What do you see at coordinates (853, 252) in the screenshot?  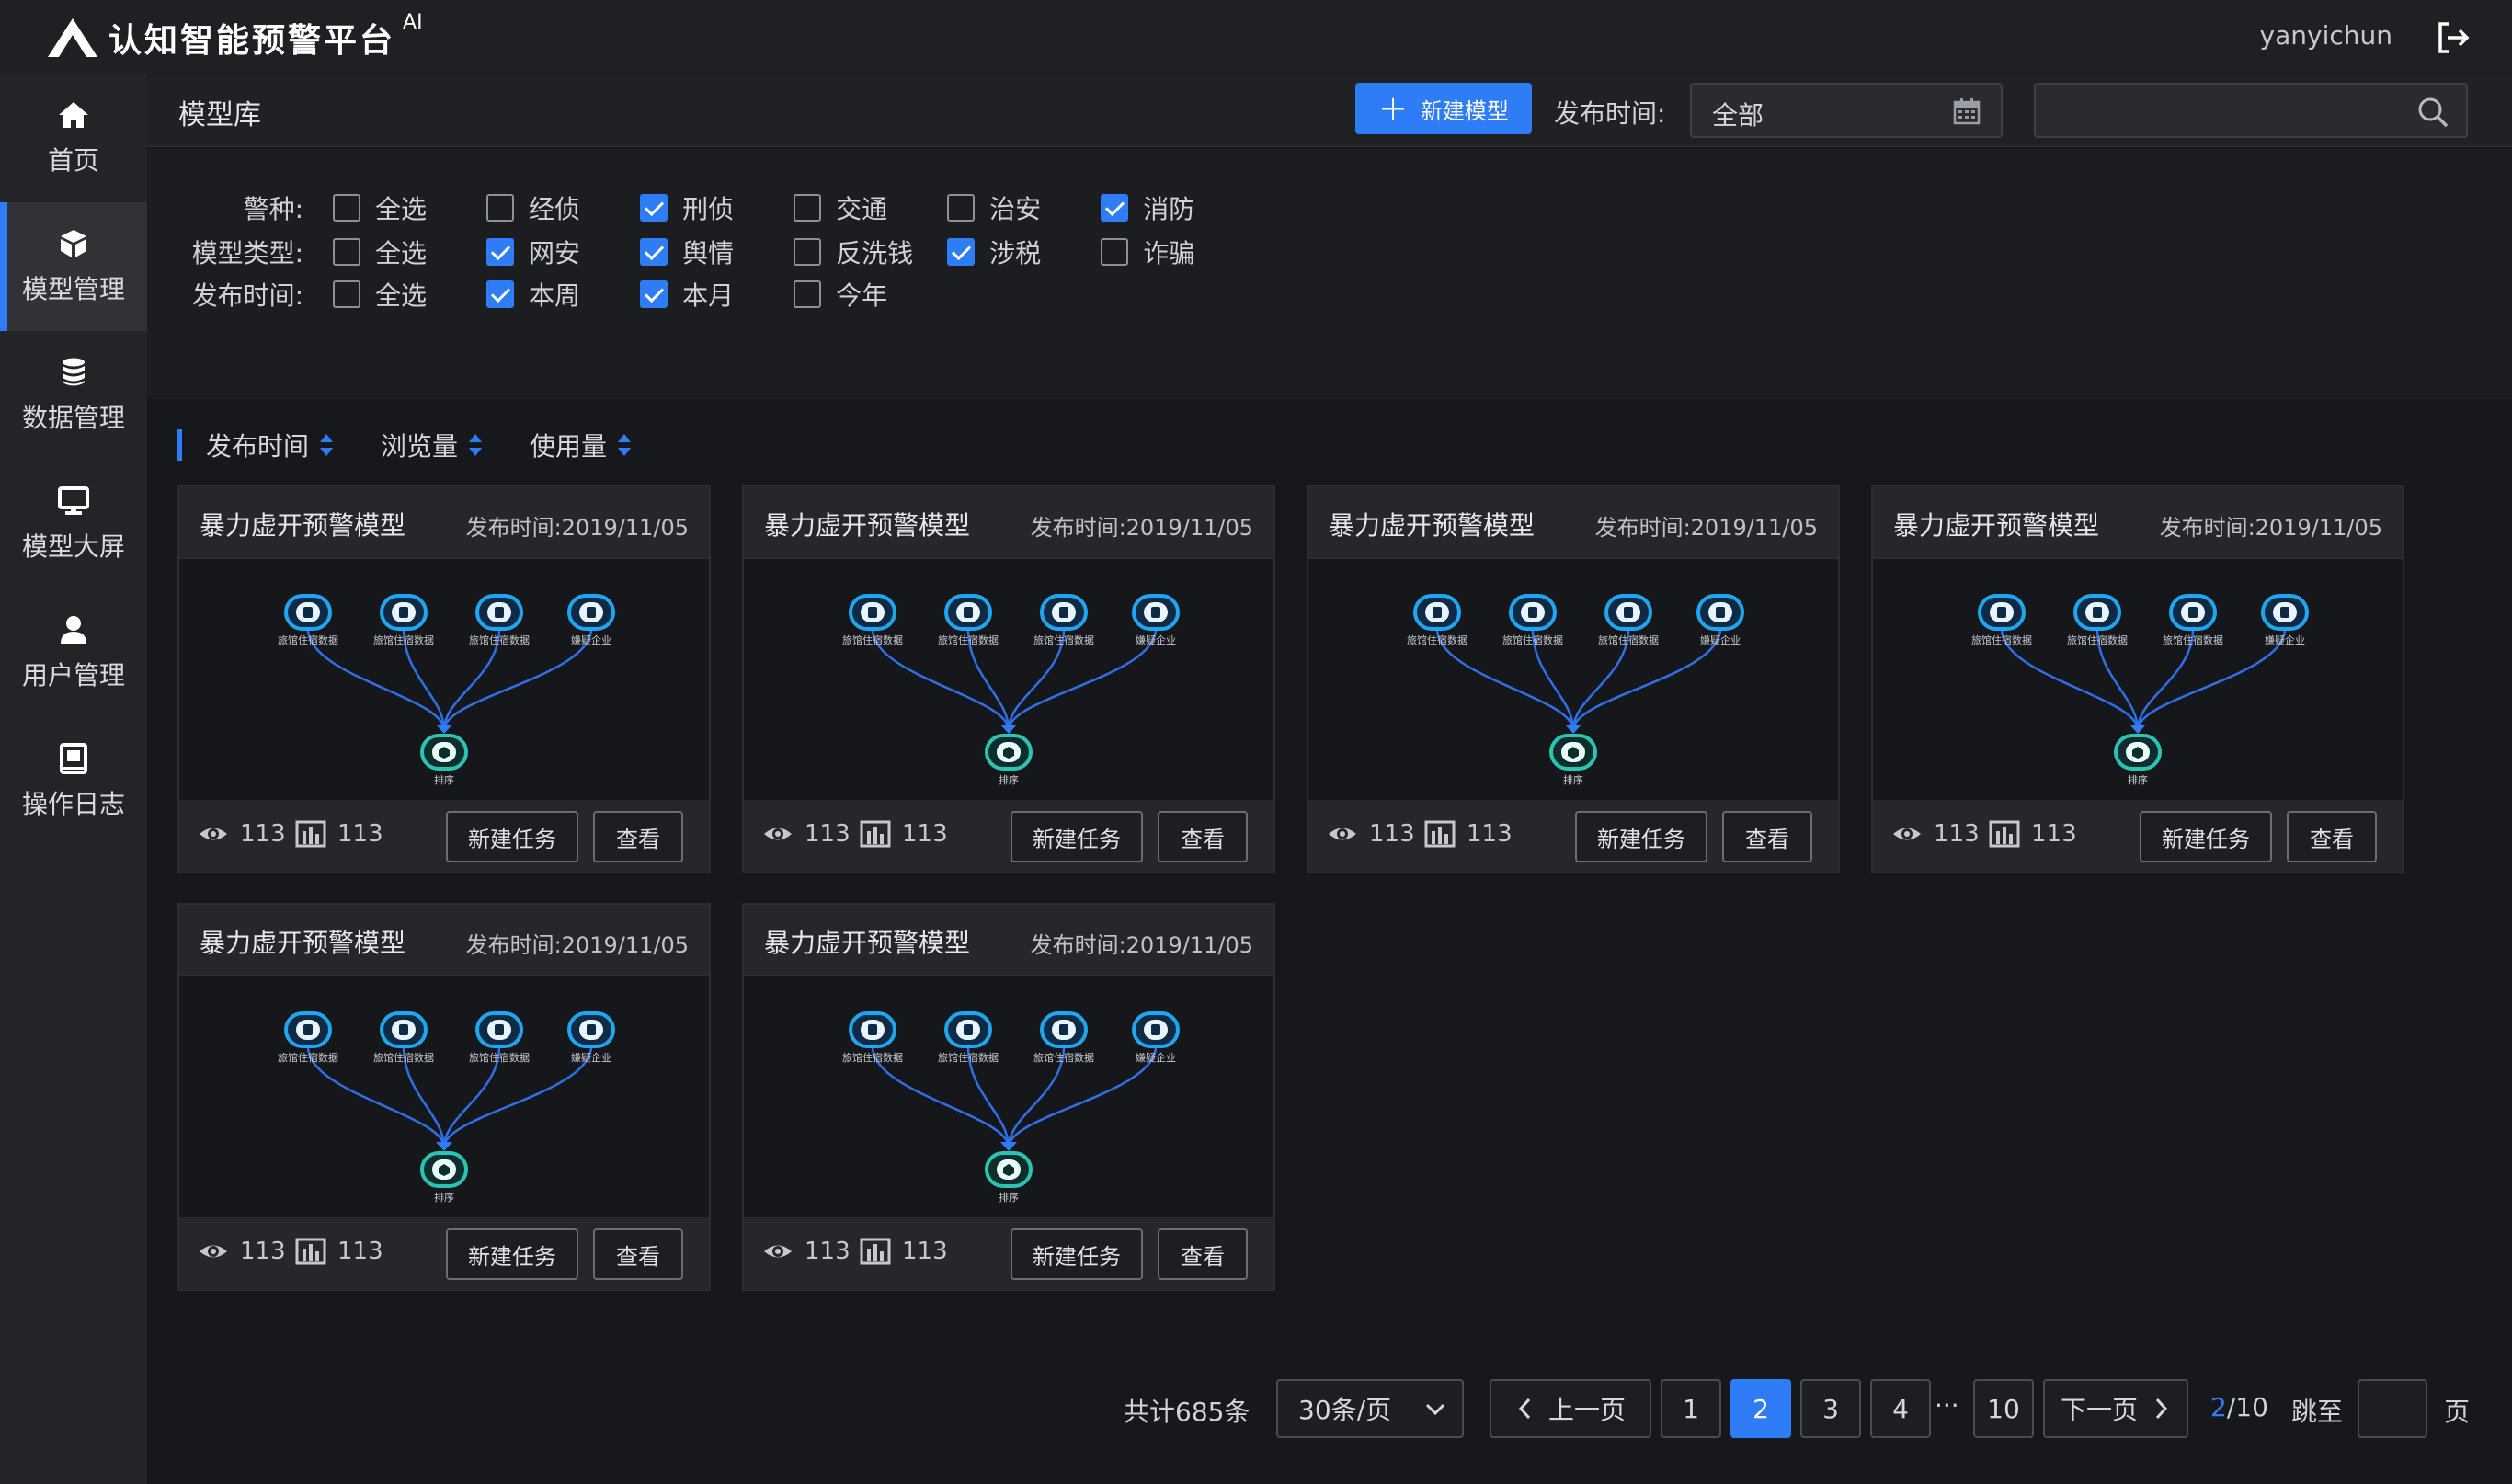 I see `filter-checkbox: 反洗钱` at bounding box center [853, 252].